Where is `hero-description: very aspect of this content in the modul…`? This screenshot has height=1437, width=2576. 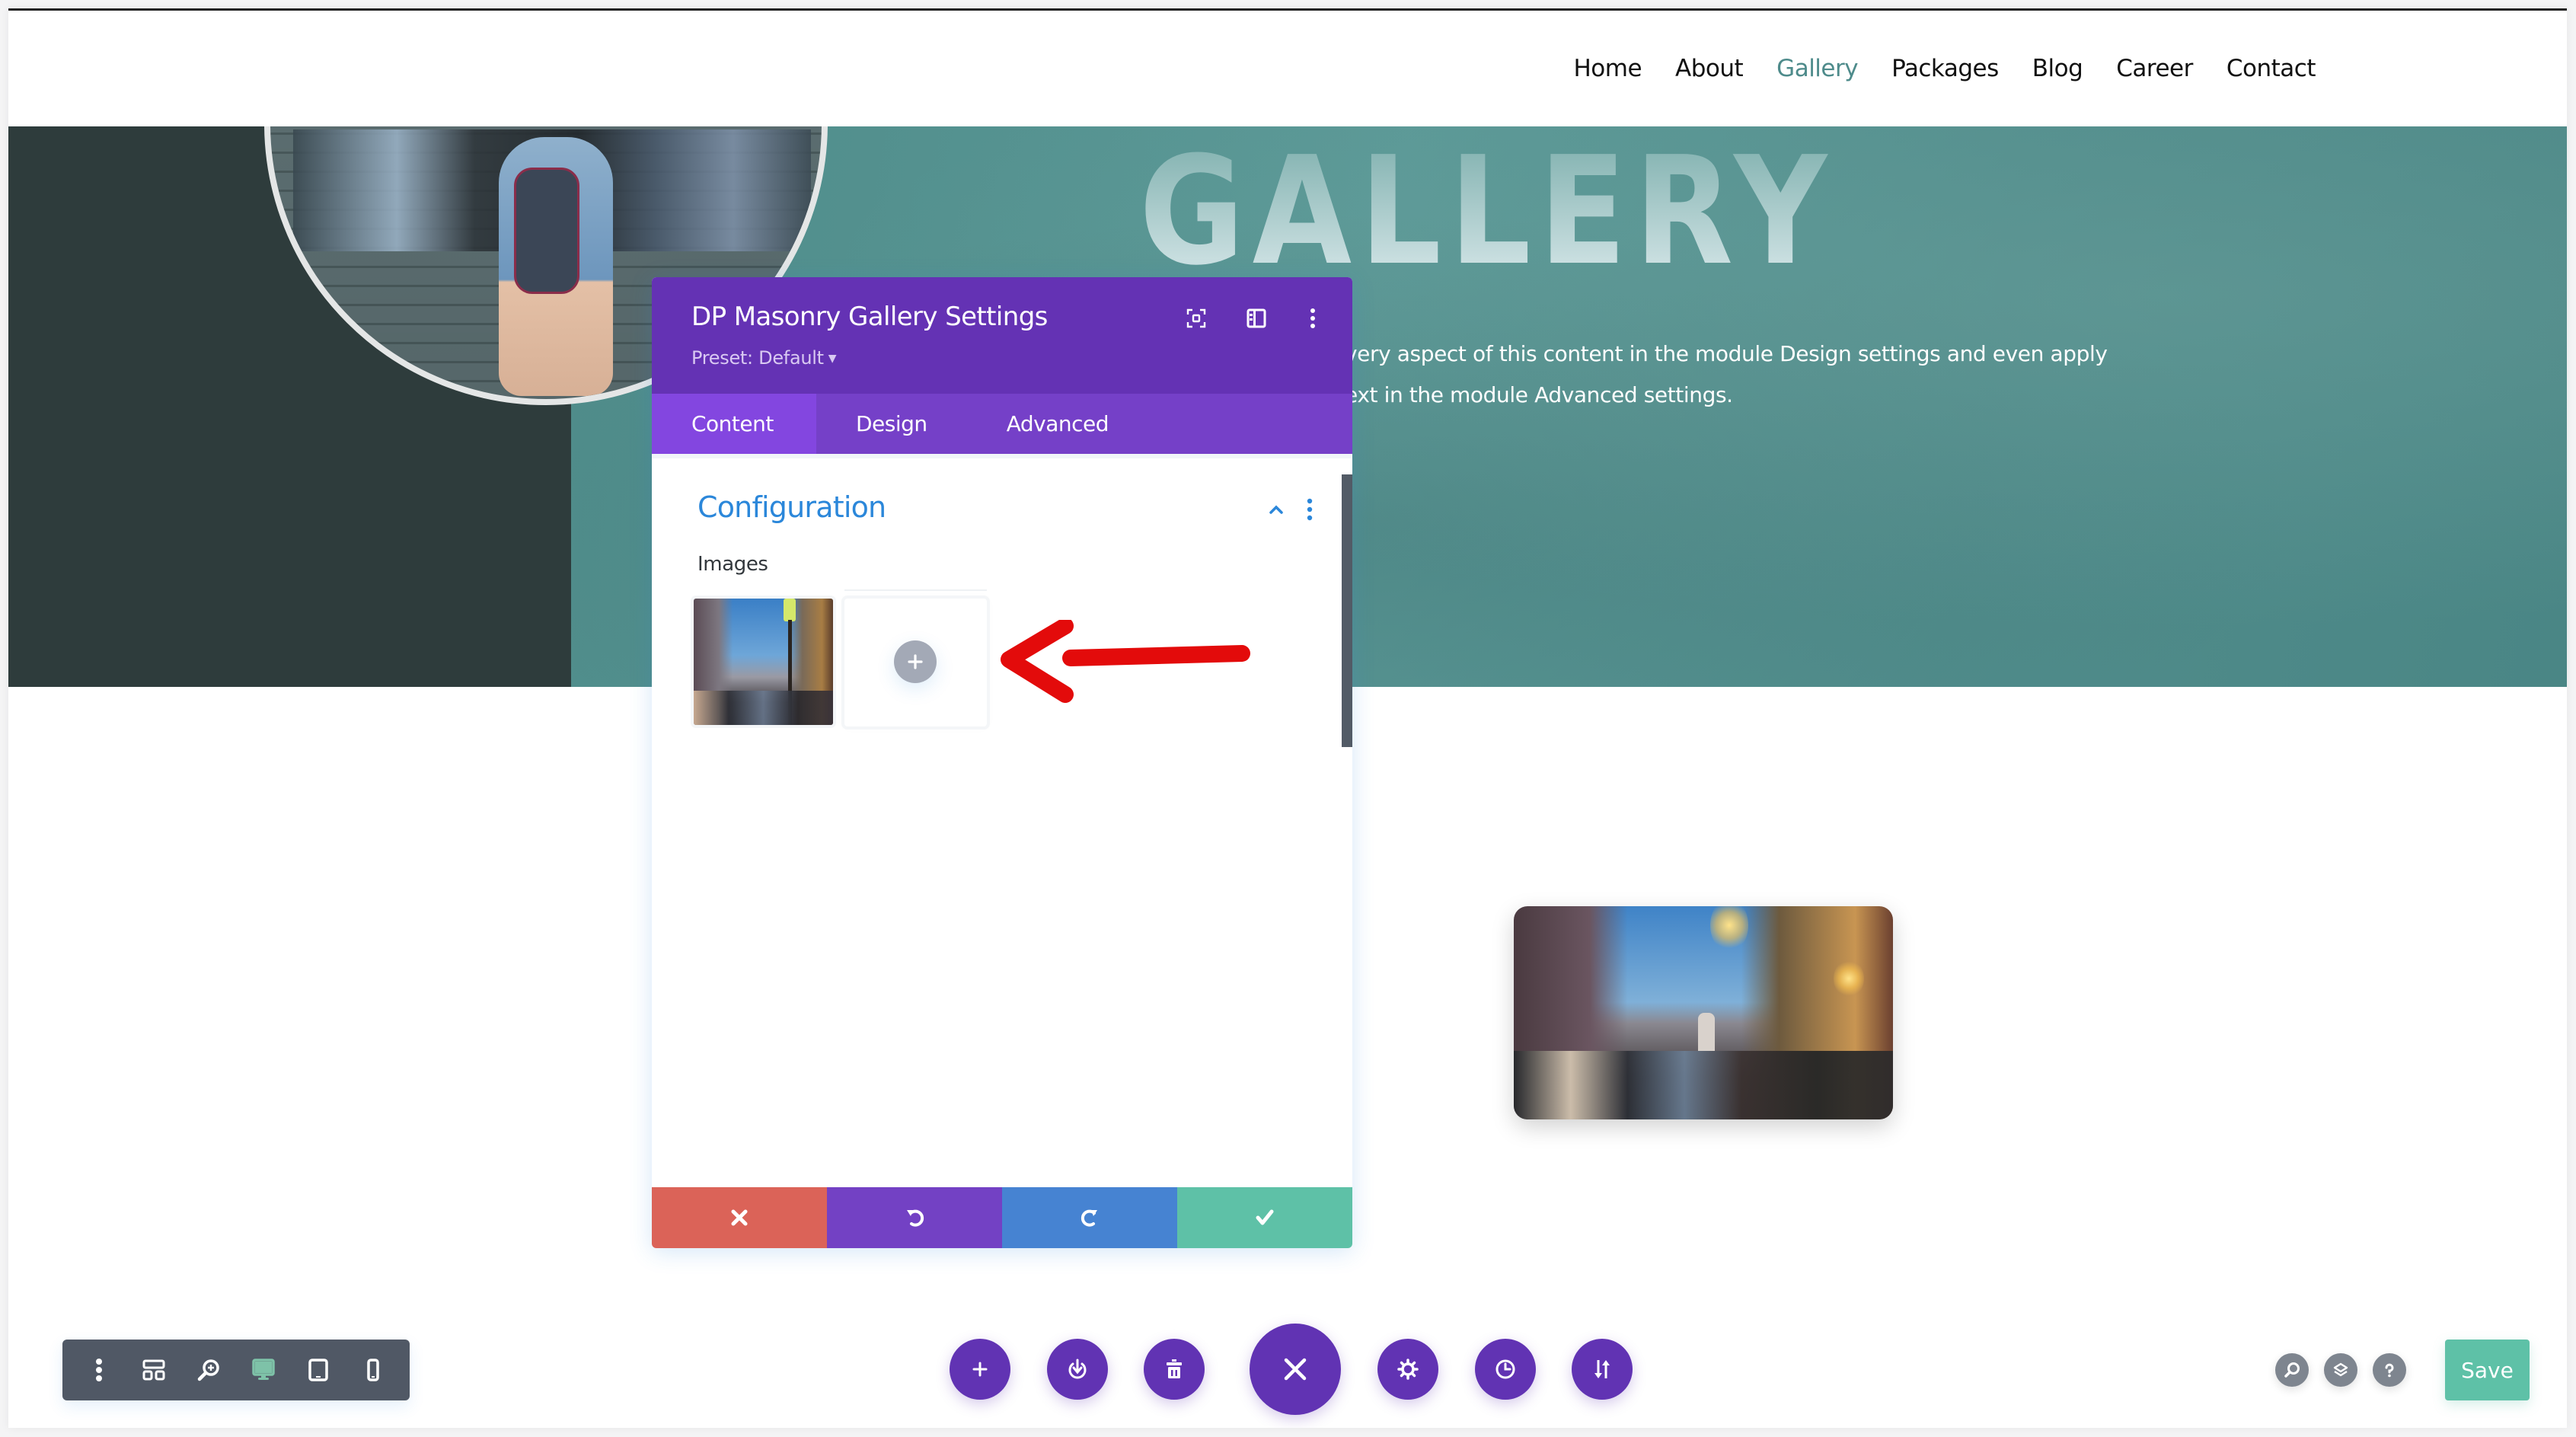 hero-description: very aspect of this content in the modul… is located at coordinates (1763, 375).